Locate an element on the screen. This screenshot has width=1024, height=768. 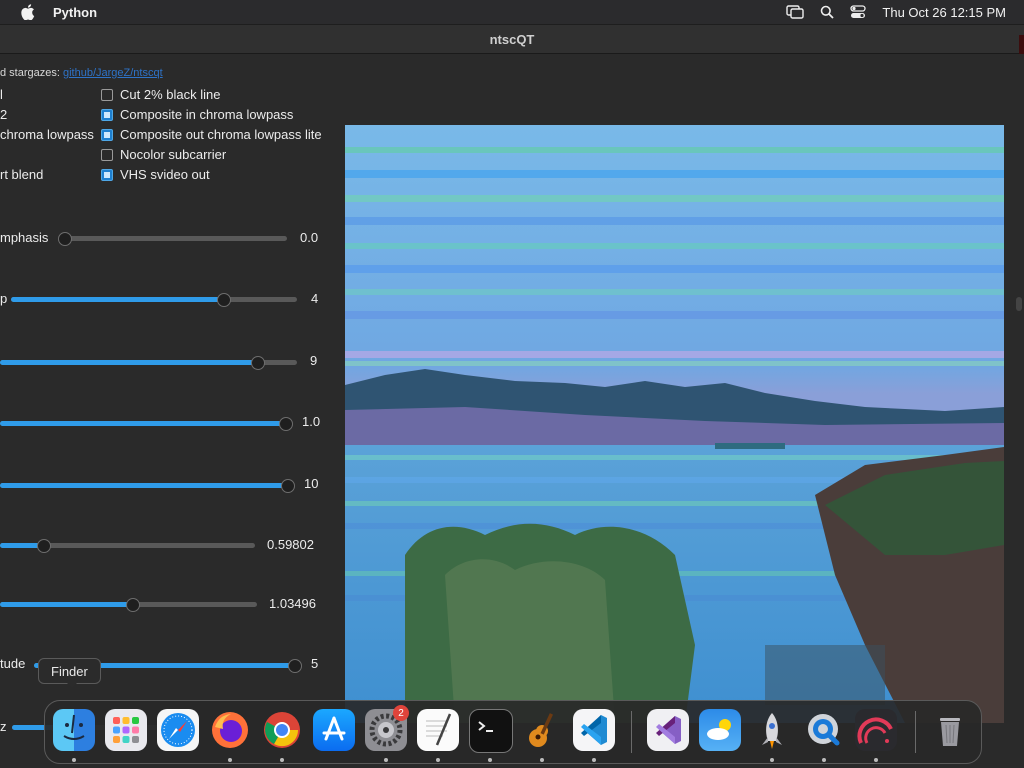
spotlight-search-icon is located at coordinates (827, 12).